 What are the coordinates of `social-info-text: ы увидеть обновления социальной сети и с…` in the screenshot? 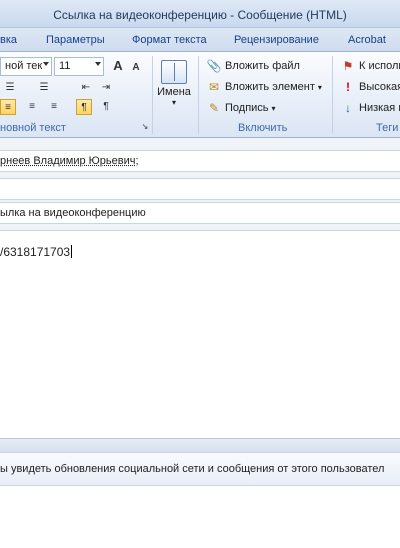 It's located at (192, 469).